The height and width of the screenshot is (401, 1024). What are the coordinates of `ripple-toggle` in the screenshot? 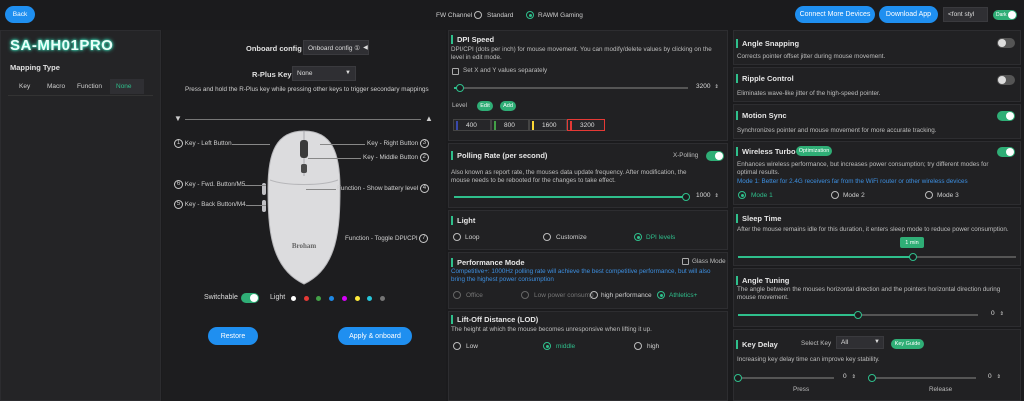 It's located at (1006, 80).